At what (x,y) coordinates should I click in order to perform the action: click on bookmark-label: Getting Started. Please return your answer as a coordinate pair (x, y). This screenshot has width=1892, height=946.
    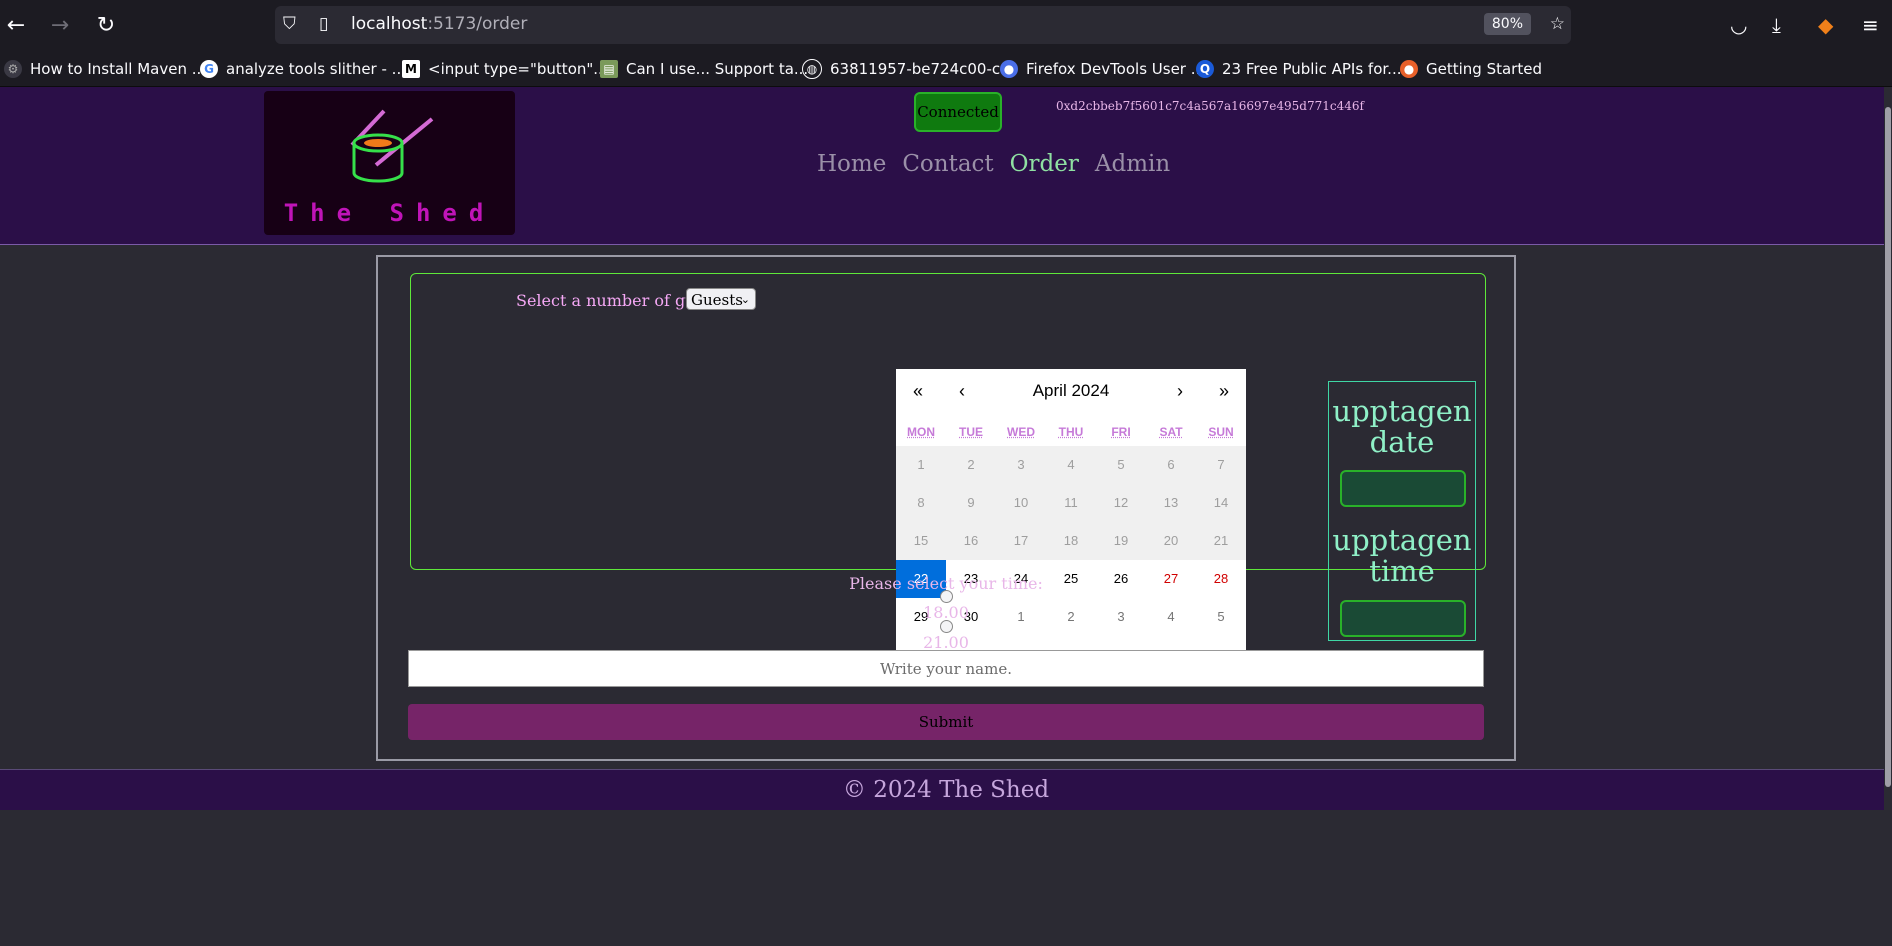
    Looking at the image, I should click on (1484, 69).